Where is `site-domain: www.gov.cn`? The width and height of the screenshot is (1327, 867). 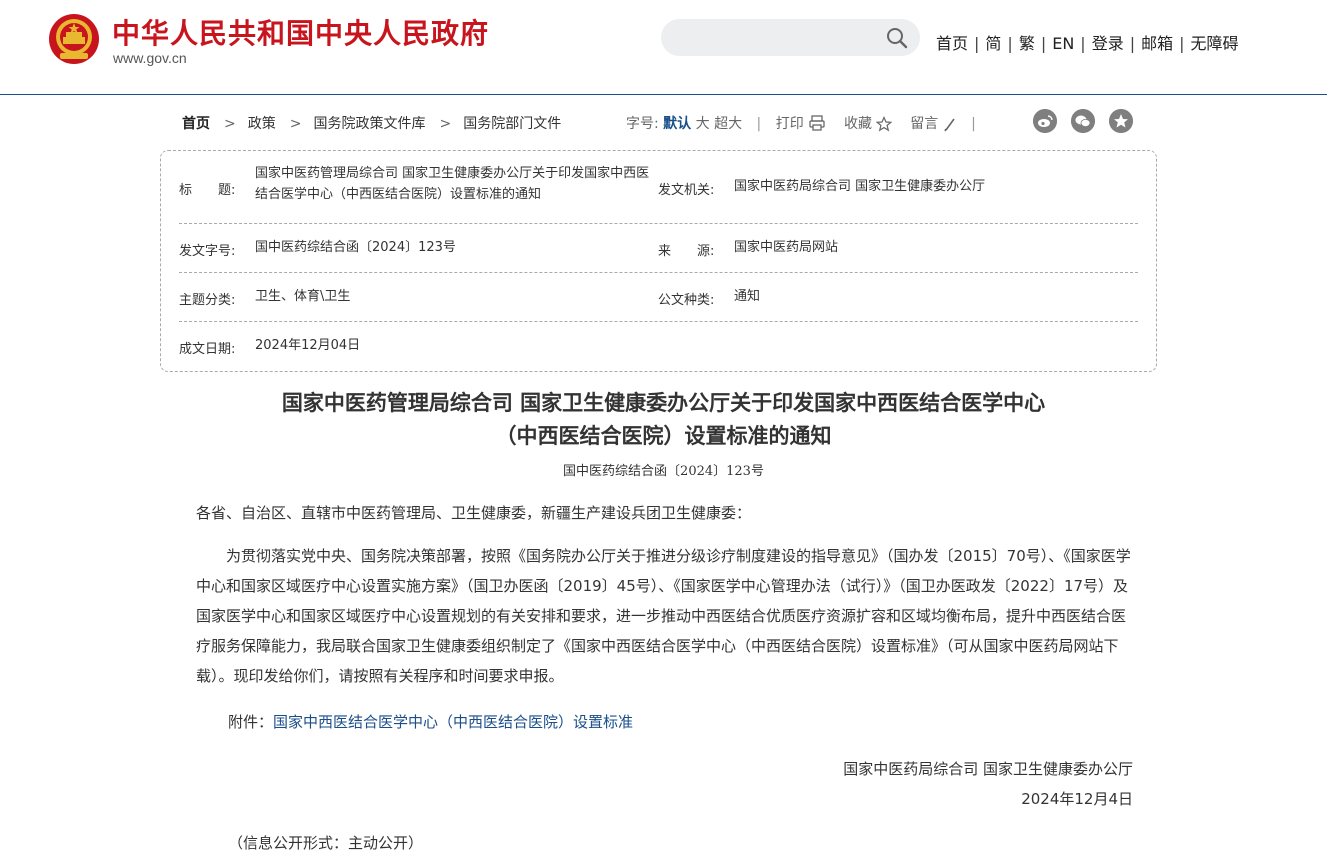 site-domain: www.gov.cn is located at coordinates (150, 58).